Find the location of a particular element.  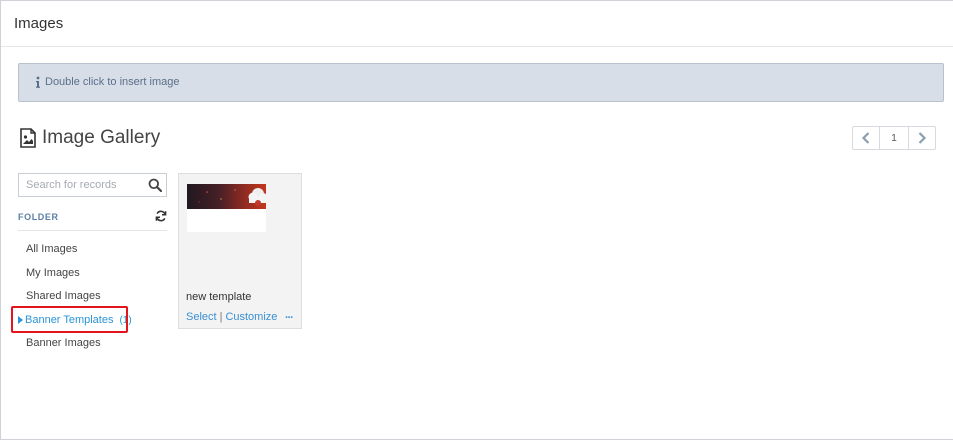

info-banner: Double click to insert image is located at coordinates (481, 82).